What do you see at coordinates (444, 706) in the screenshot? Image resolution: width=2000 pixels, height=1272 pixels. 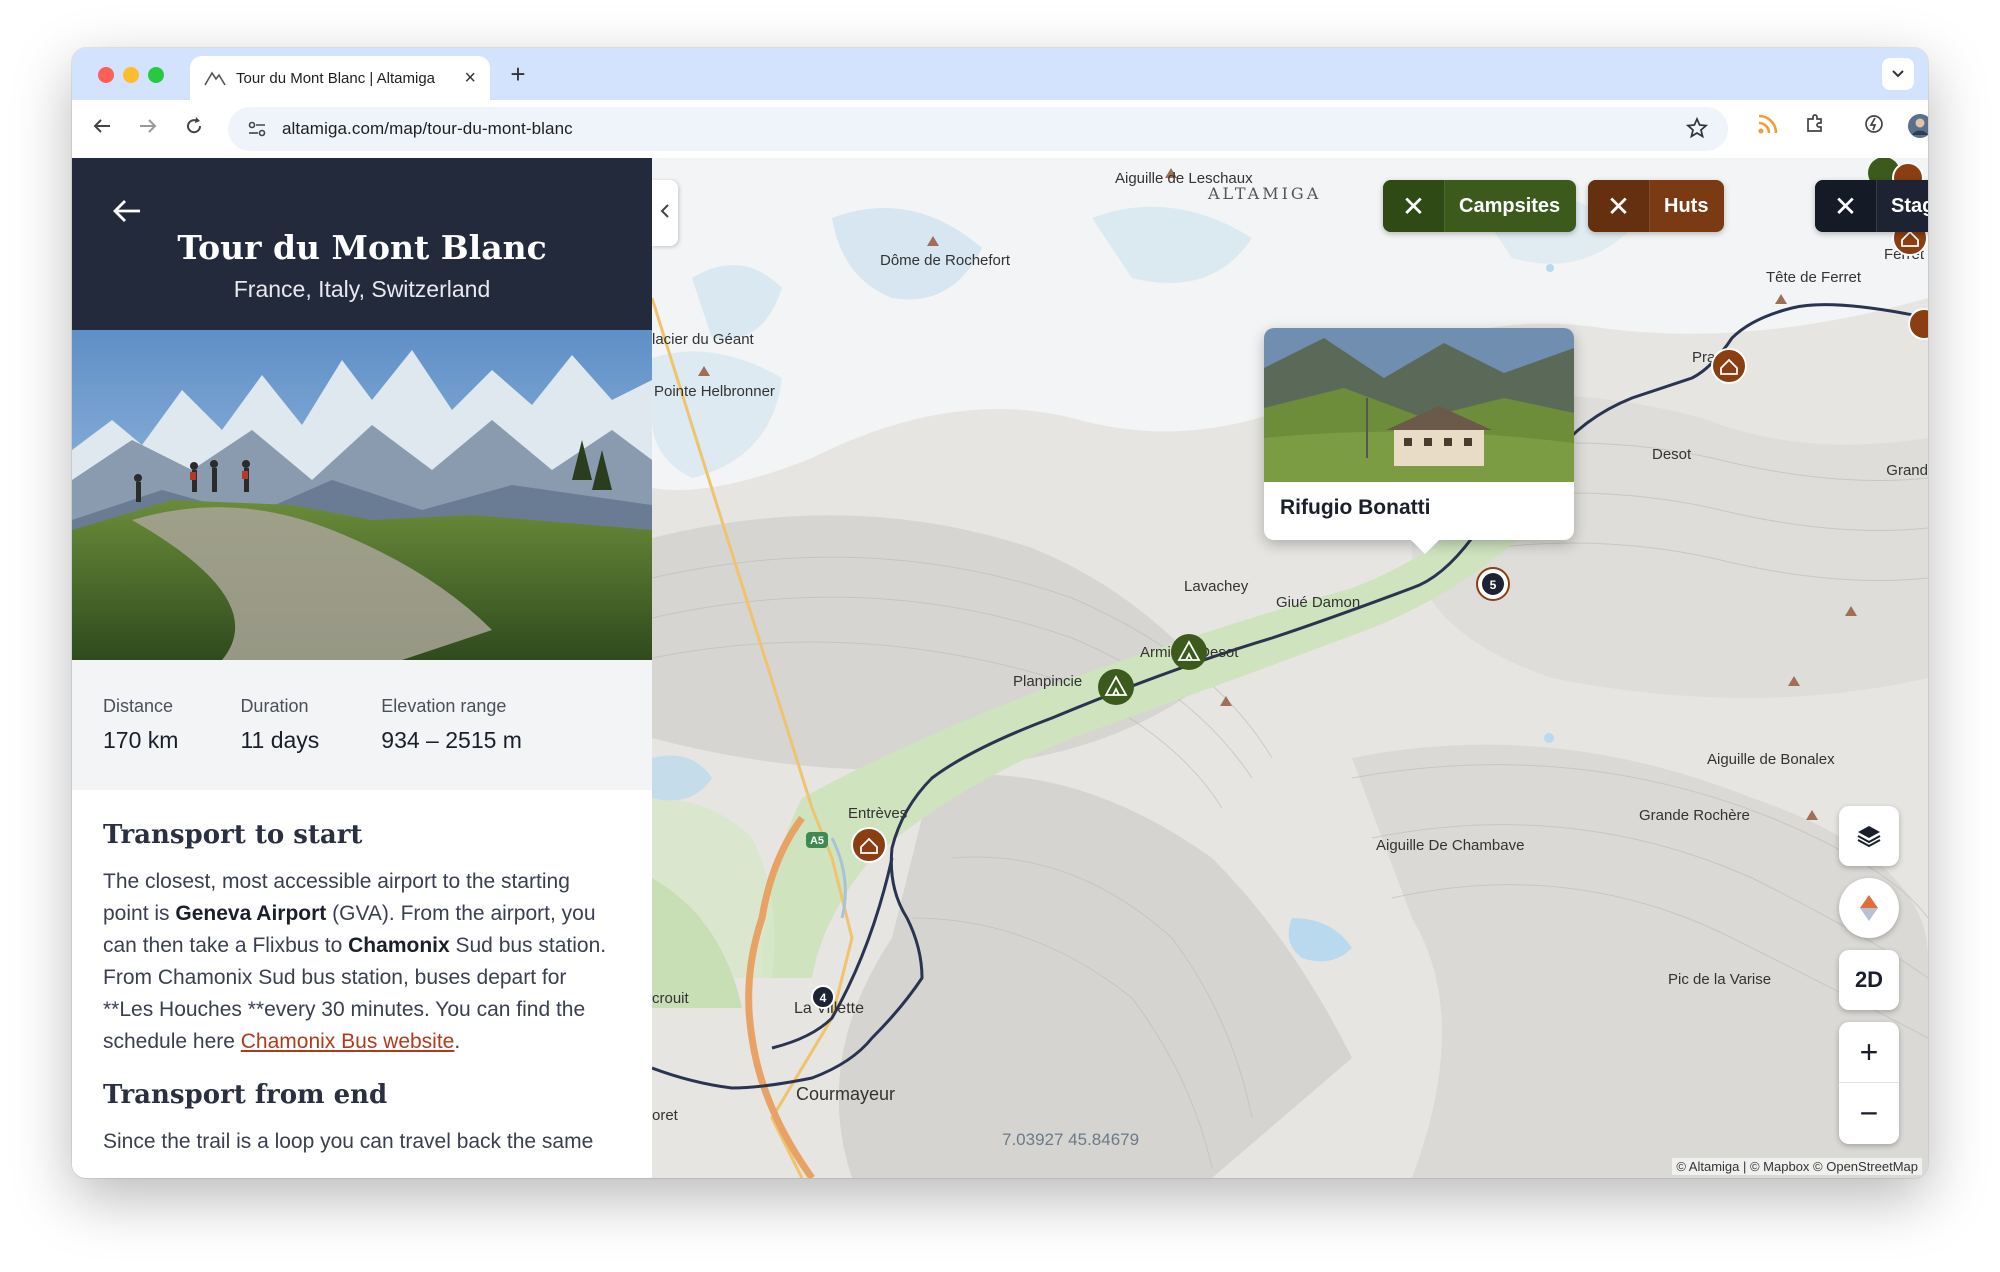 I see `stat-label: Elevation range` at bounding box center [444, 706].